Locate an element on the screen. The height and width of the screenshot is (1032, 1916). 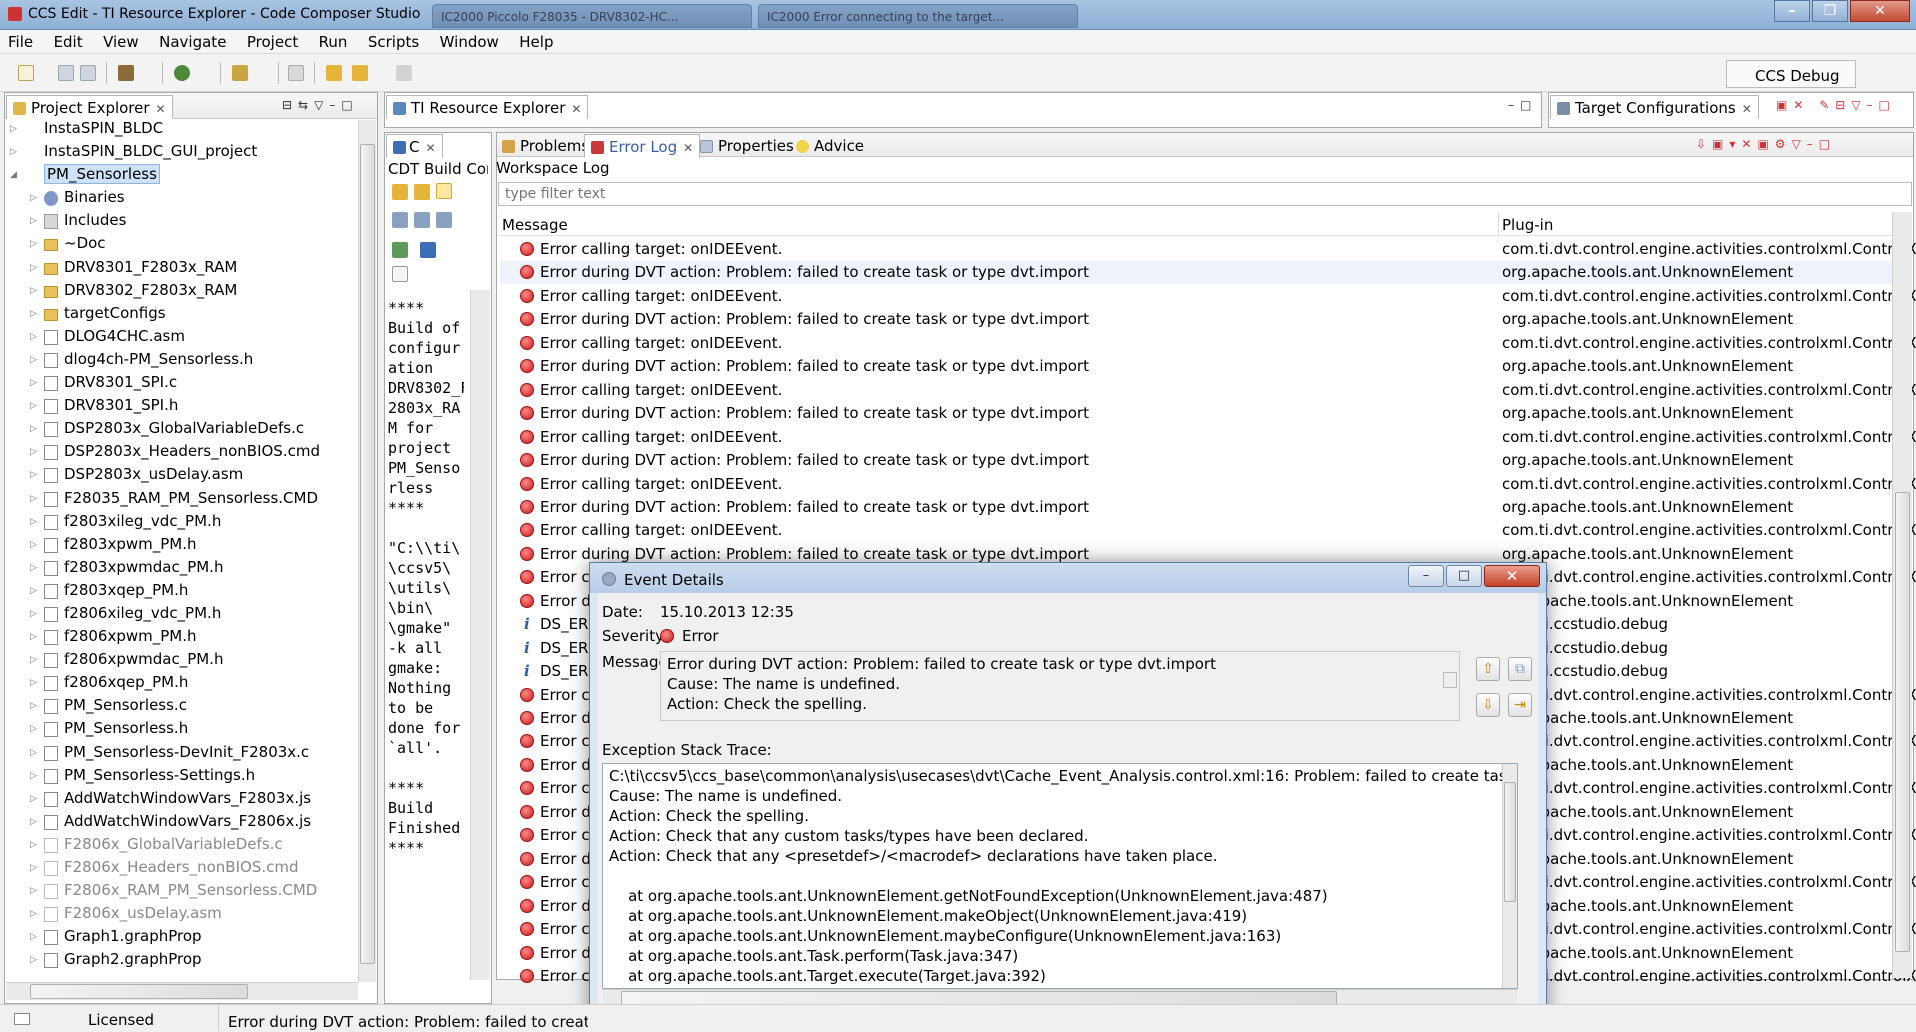
open-console-icon is located at coordinates (400, 250).